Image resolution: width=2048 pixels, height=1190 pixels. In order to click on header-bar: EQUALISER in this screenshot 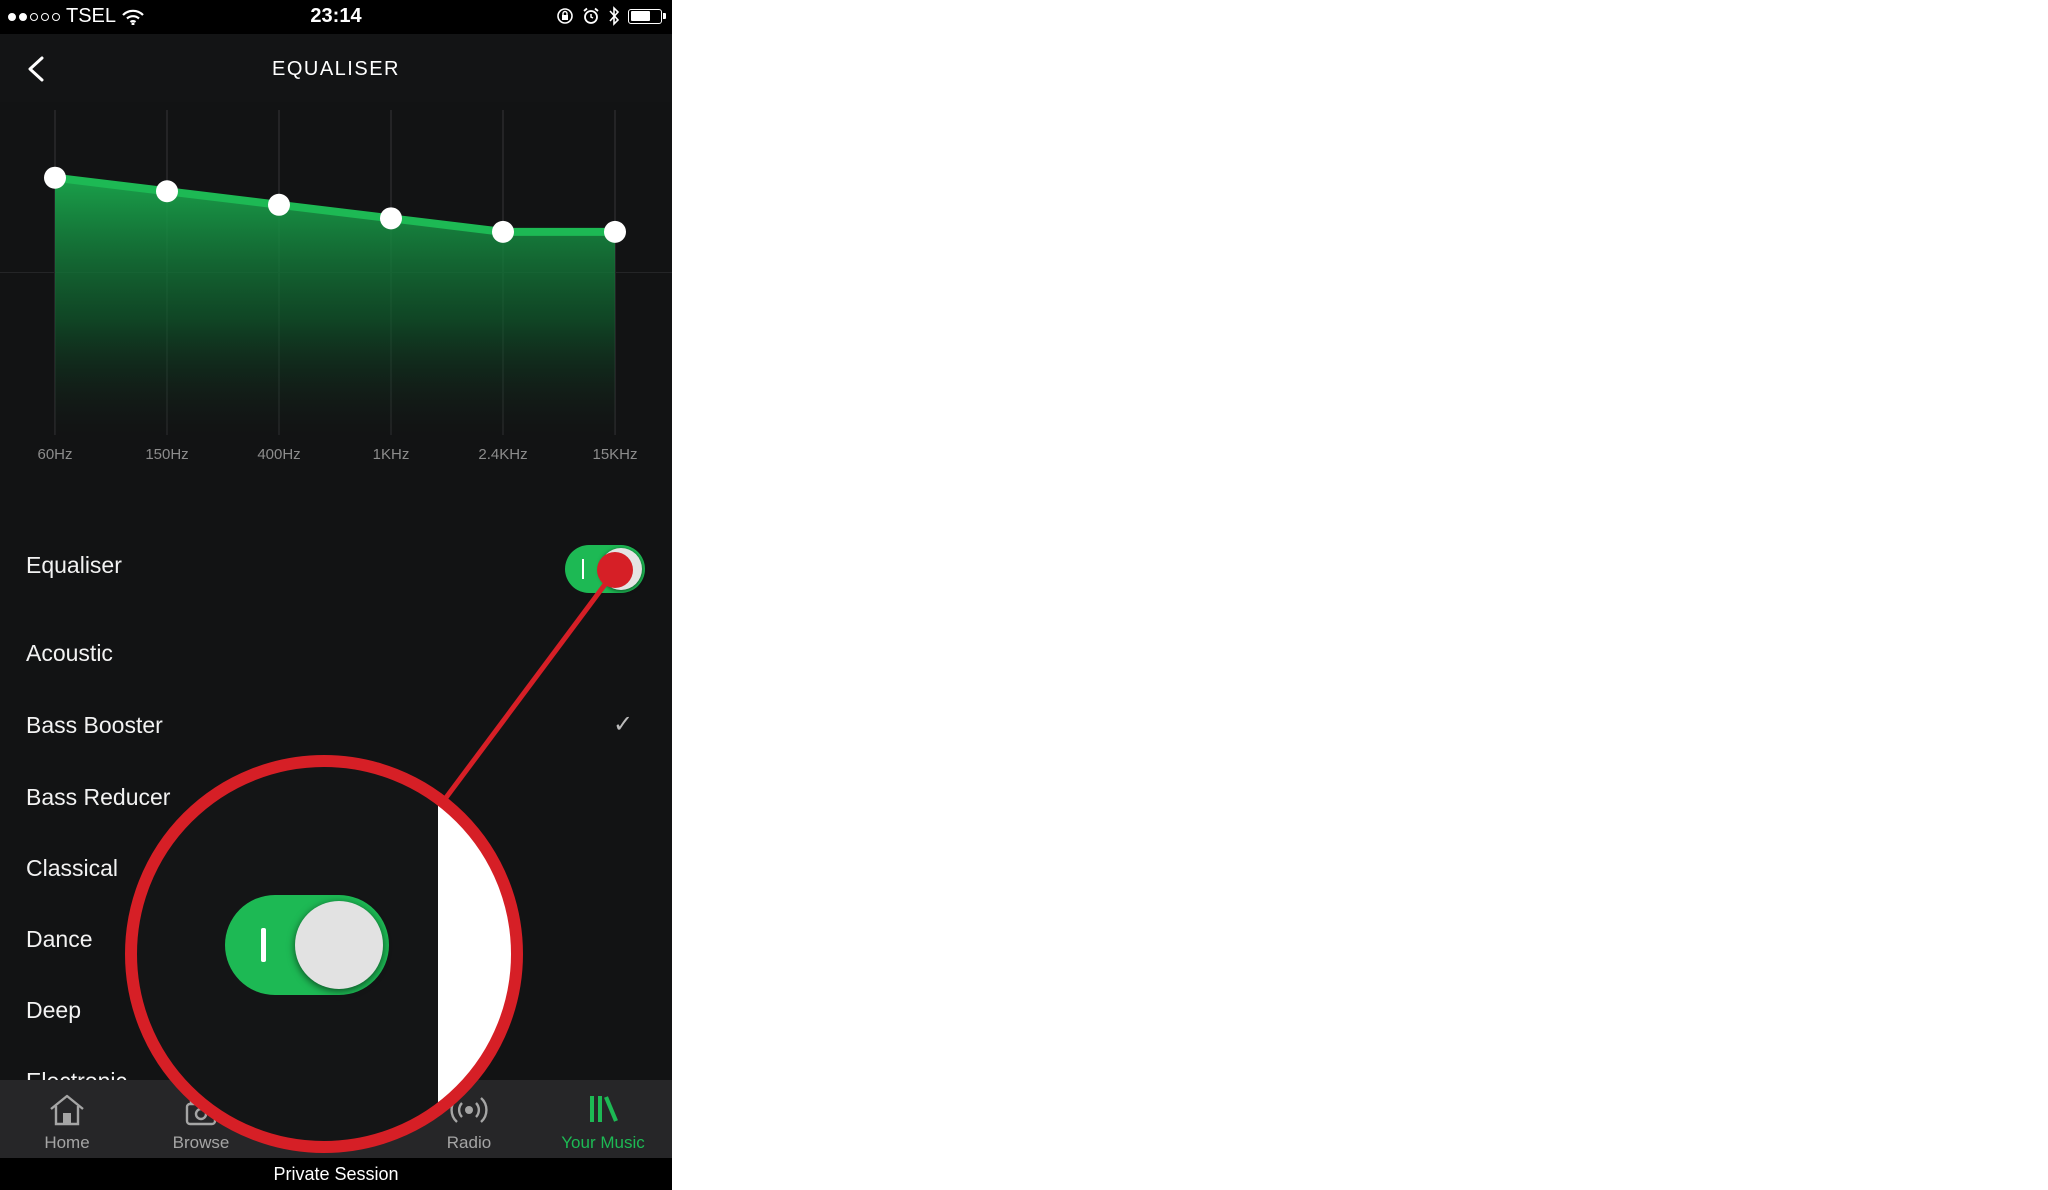, I will do `click(336, 68)`.